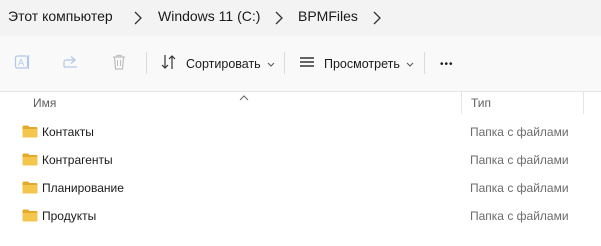 This screenshot has height=246, width=601. Describe the element at coordinates (362, 64) in the screenshot. I see `view-label: Просмотреть` at that location.